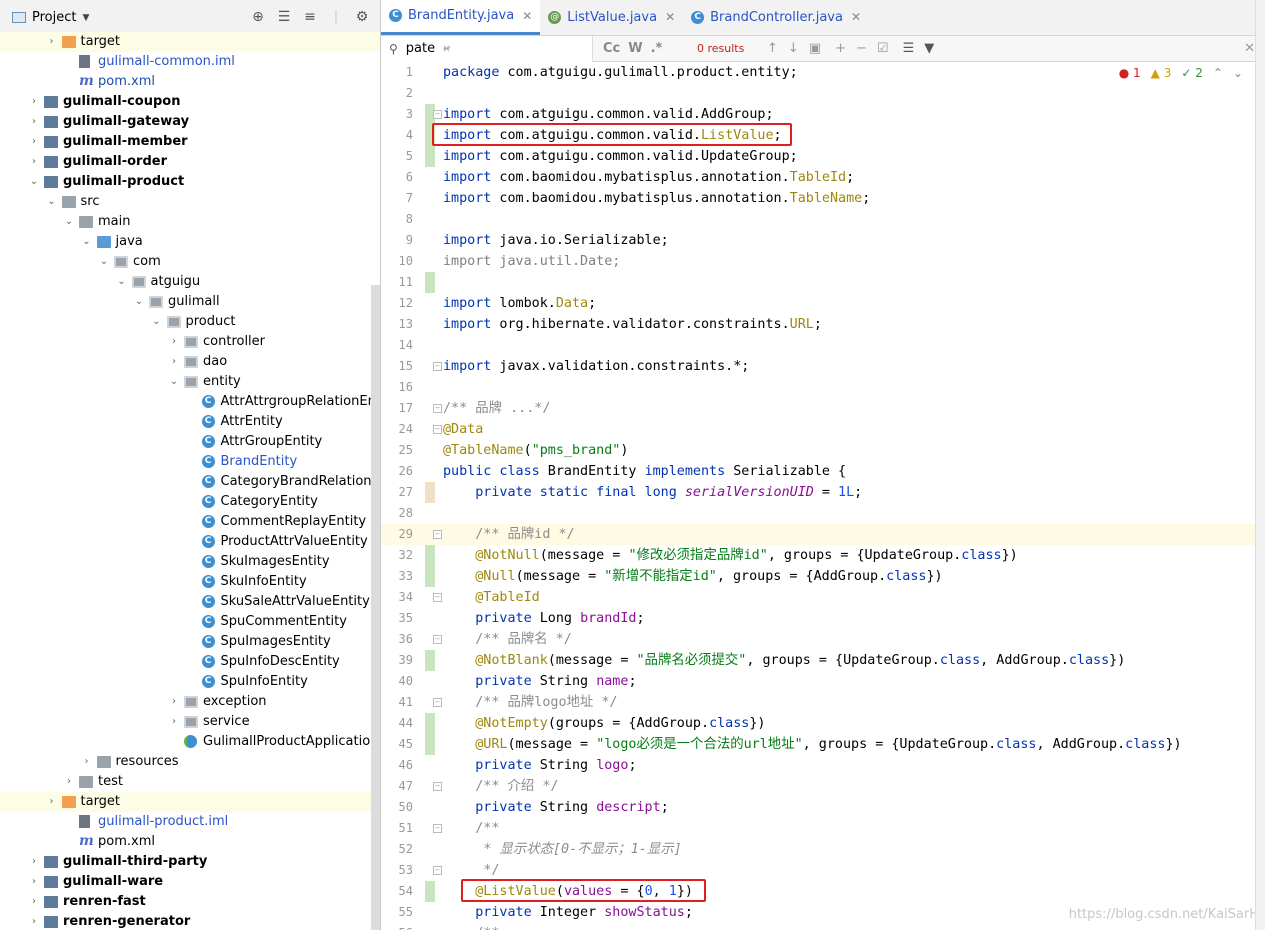 The height and width of the screenshot is (930, 1265). I want to click on tree-item: C SpuInfoDescEntity, so click(190, 662).